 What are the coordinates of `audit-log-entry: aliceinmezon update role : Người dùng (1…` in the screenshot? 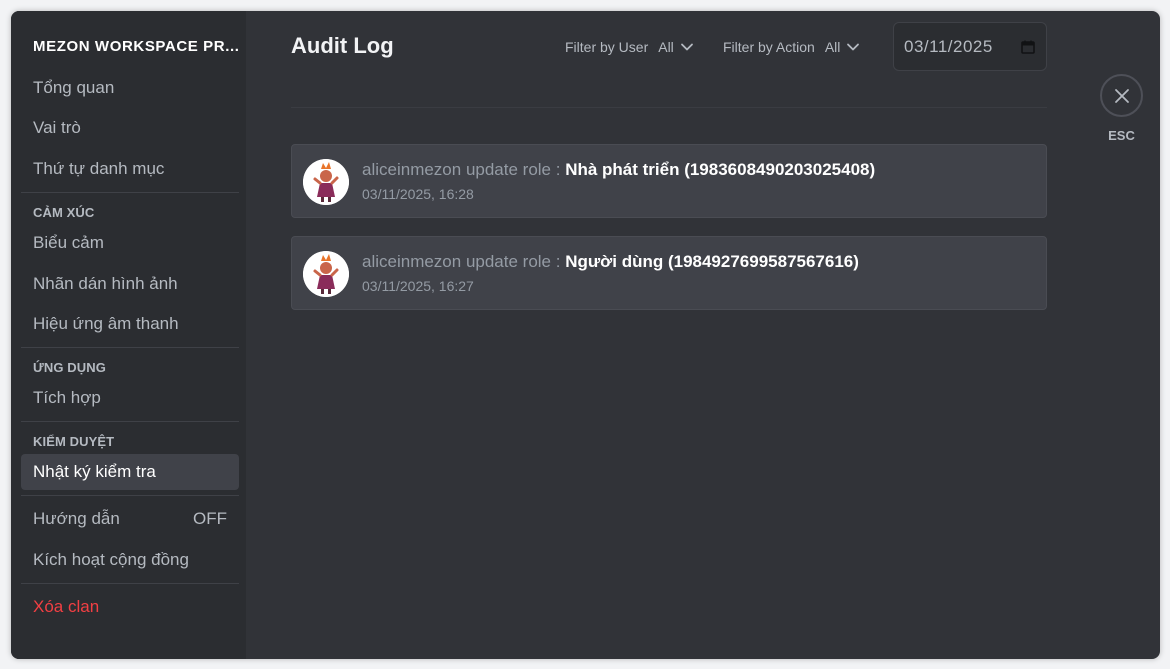 It's located at (669, 273).